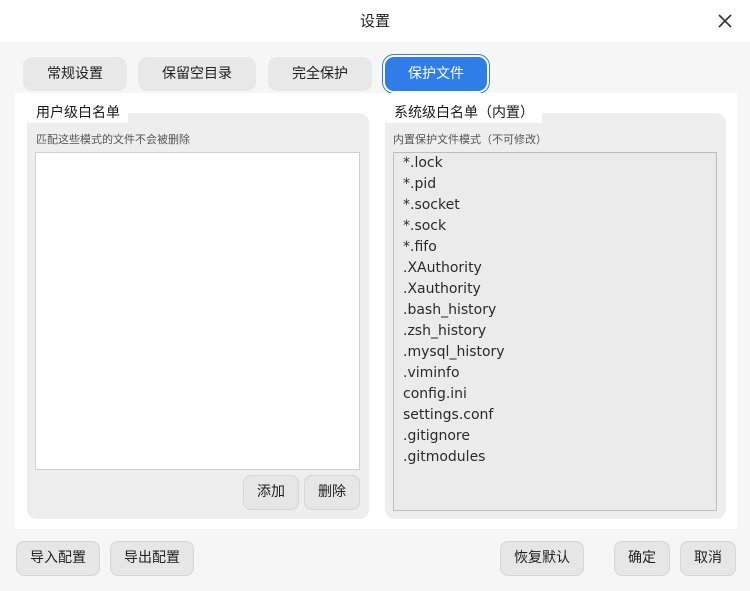 This screenshot has height=591, width=750. Describe the element at coordinates (542, 558) in the screenshot. I see `restore-defaults-button: 恢复默认` at that location.